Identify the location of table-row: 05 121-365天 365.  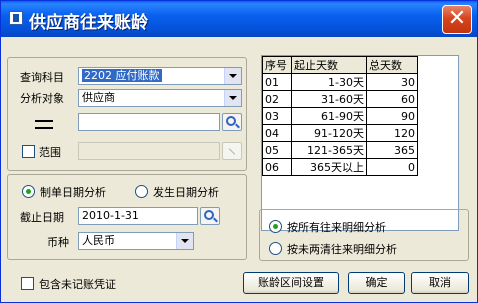
(340, 150).